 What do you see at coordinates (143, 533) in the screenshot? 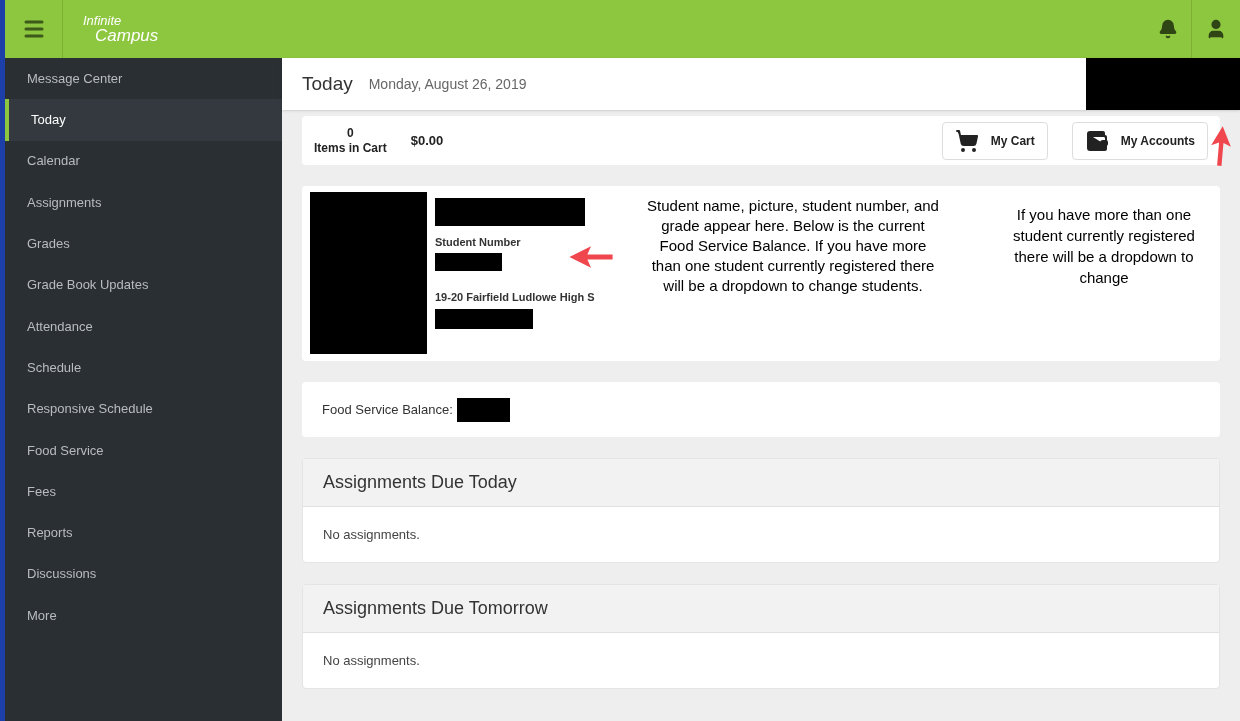
I see `sidebar-item: Reports` at bounding box center [143, 533].